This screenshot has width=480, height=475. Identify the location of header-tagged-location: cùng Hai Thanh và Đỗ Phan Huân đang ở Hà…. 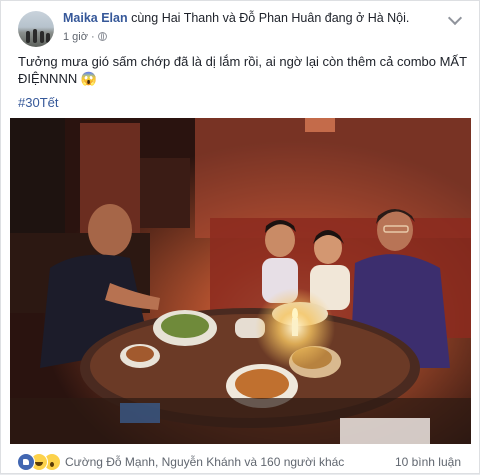
(270, 18).